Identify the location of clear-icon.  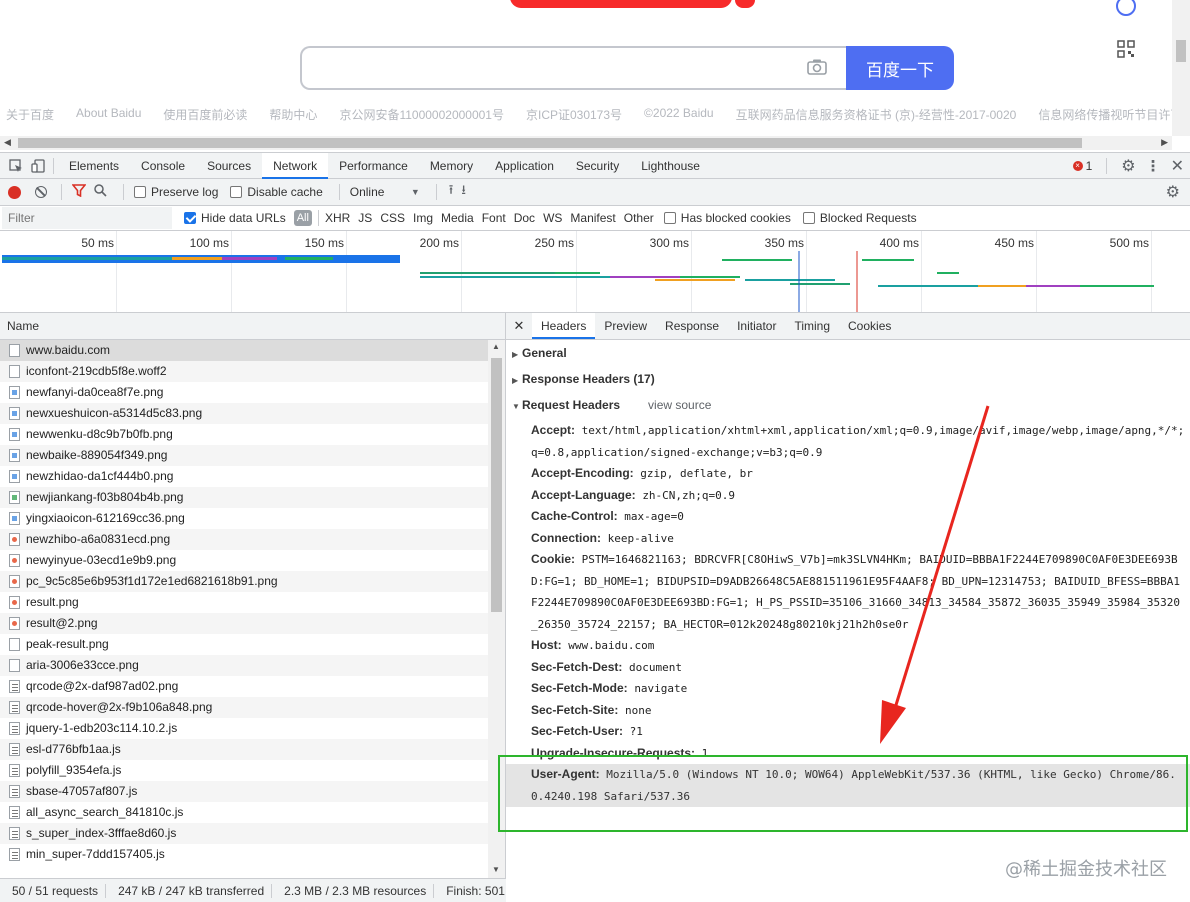
(41, 192).